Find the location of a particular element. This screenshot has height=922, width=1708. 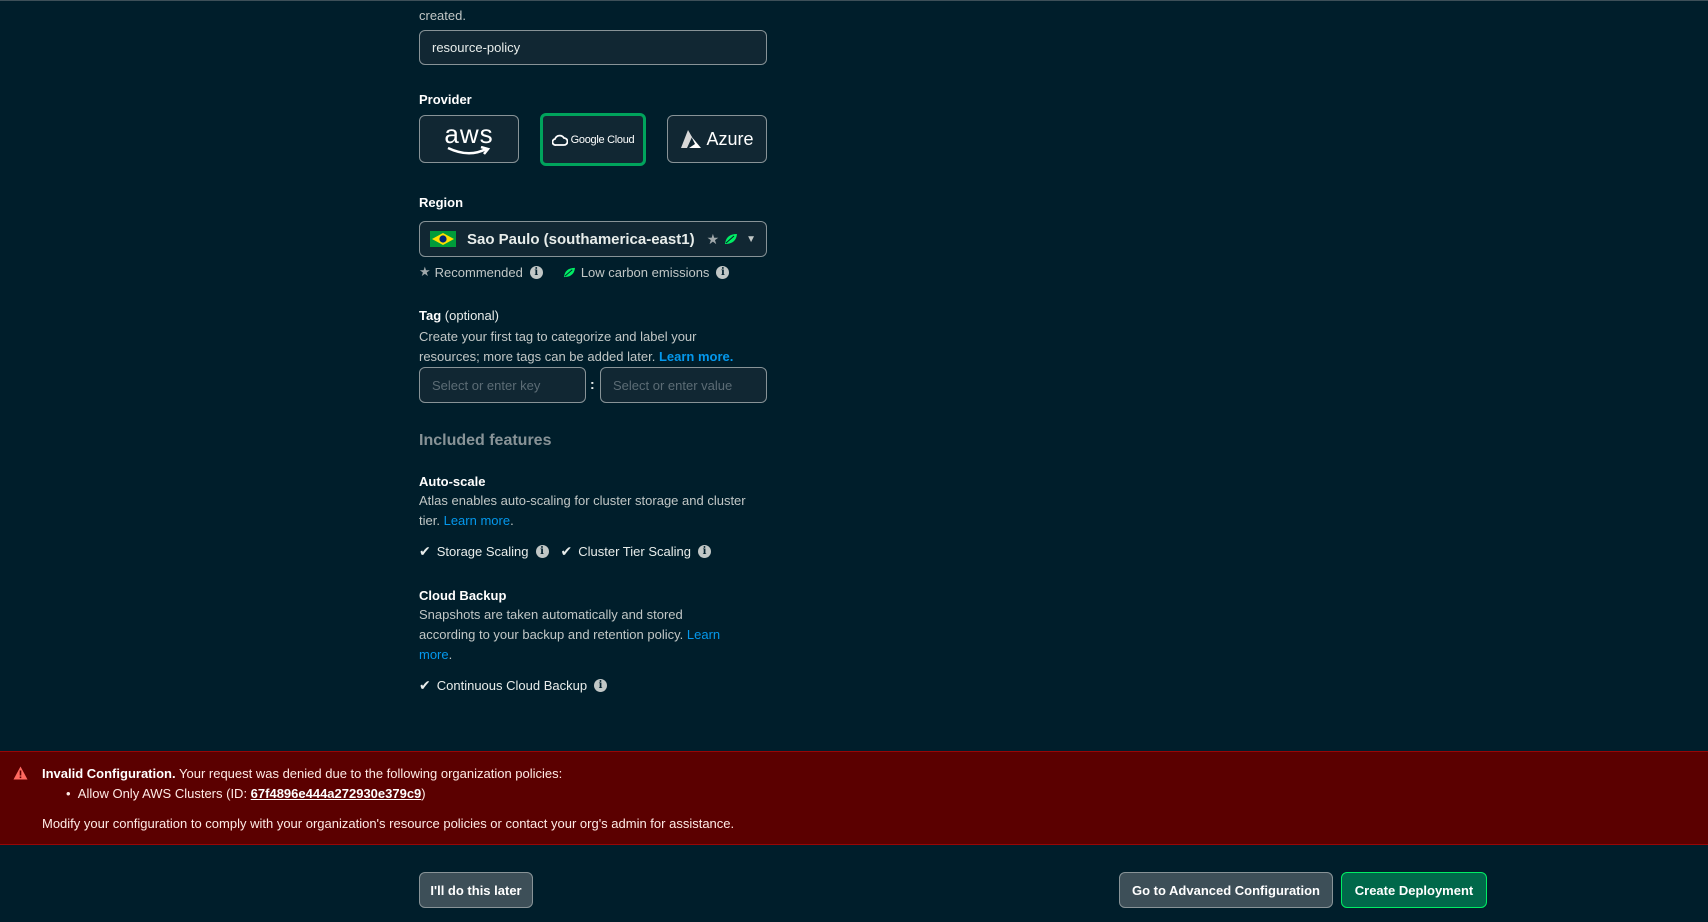

cloud-backup-features: ✔ Continuous Cloud Backup i is located at coordinates (593, 685).